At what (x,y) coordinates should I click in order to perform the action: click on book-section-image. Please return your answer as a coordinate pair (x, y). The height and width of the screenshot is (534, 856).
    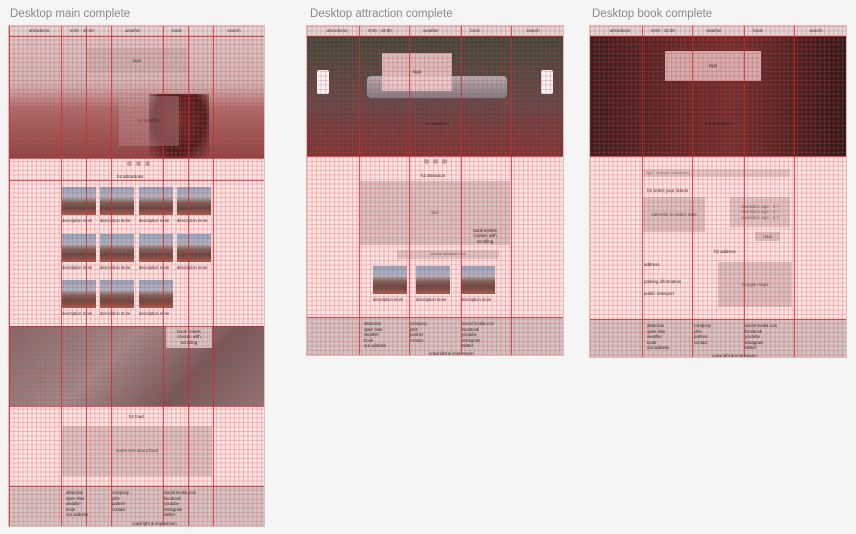
    Looking at the image, I should click on (136, 366).